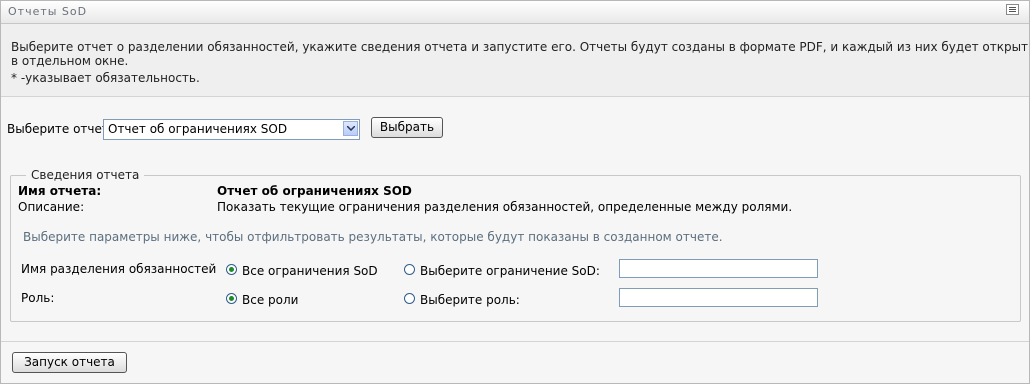 The image size is (1030, 384). What do you see at coordinates (409, 269) in the screenshot?
I see `select-sod-radio` at bounding box center [409, 269].